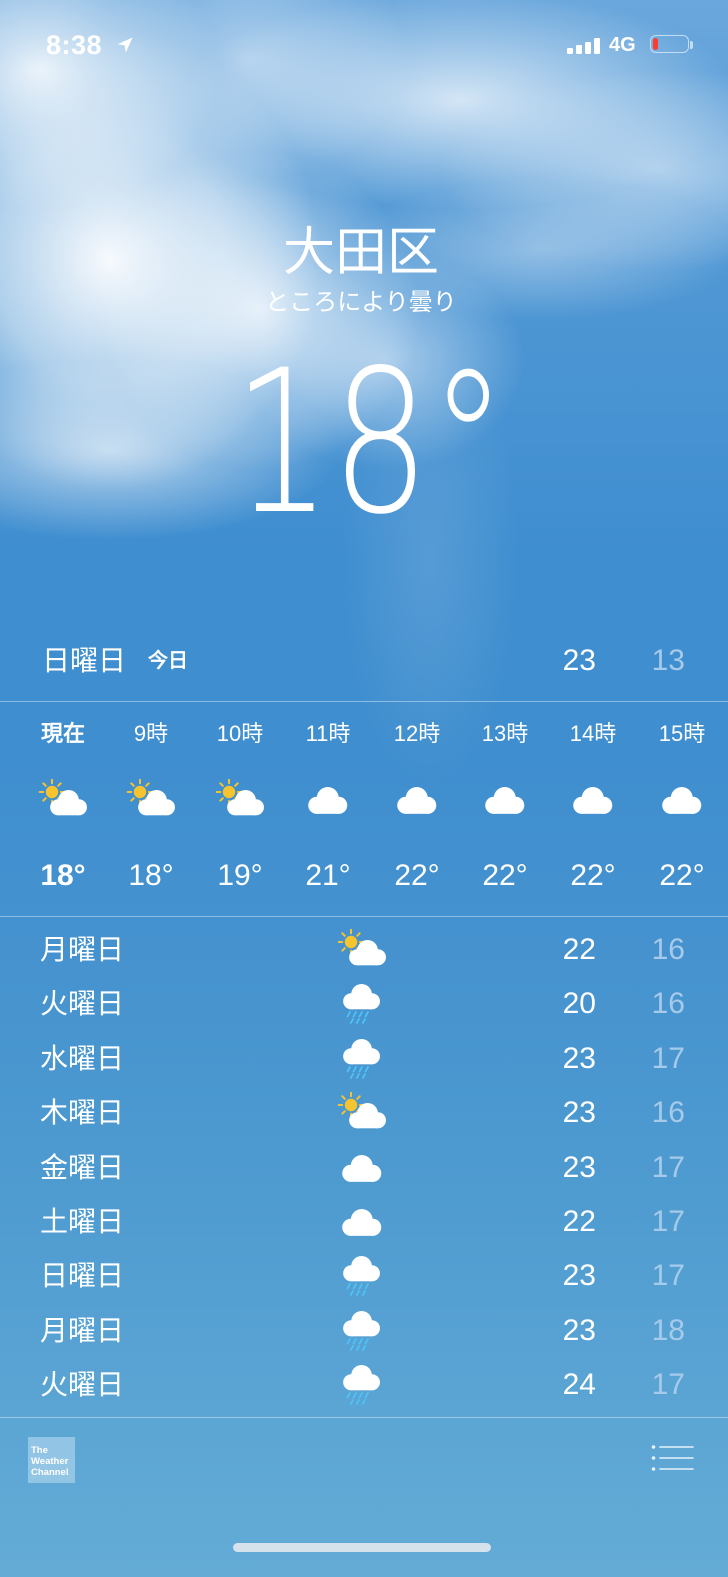 Image resolution: width=728 pixels, height=1577 pixels. I want to click on weather-channel-logo: The Weather Channel, so click(51, 1460).